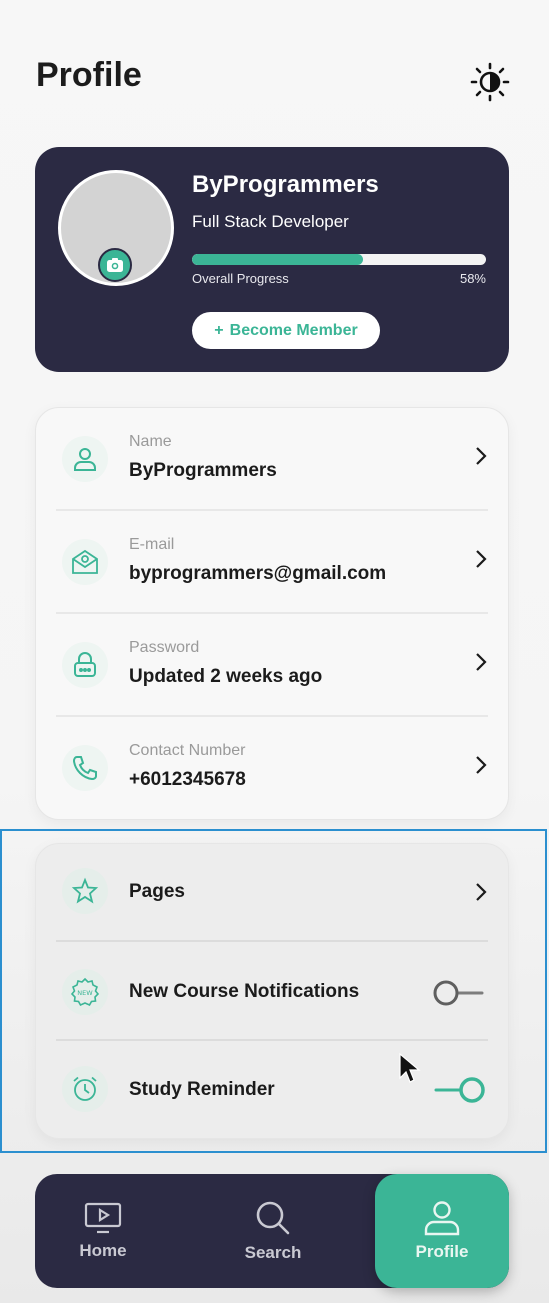 The width and height of the screenshot is (549, 1303). Describe the element at coordinates (85, 1089) in the screenshot. I see `alarm-icon` at that location.